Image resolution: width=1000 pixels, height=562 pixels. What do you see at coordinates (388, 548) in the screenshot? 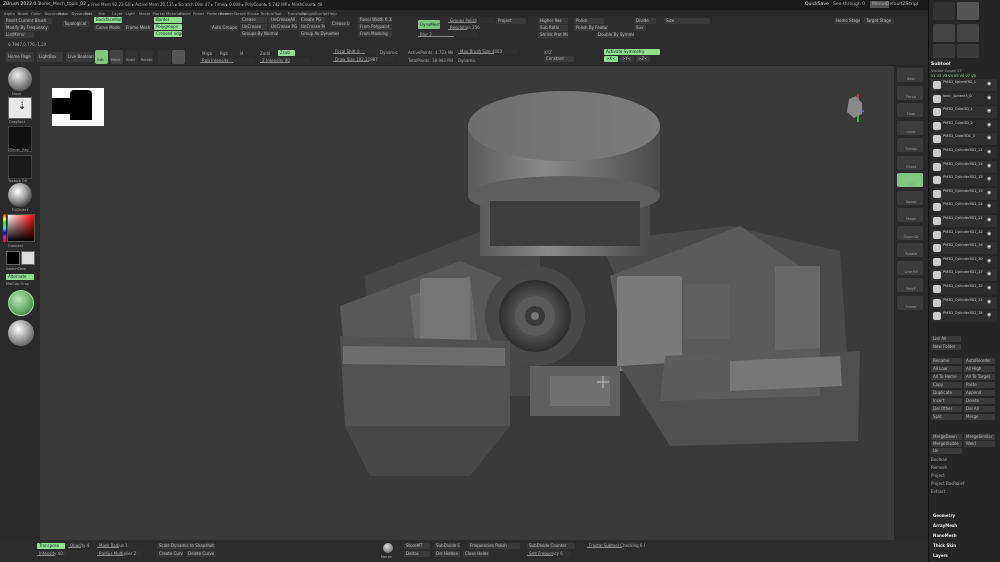
I see `morph-sphere` at bounding box center [388, 548].